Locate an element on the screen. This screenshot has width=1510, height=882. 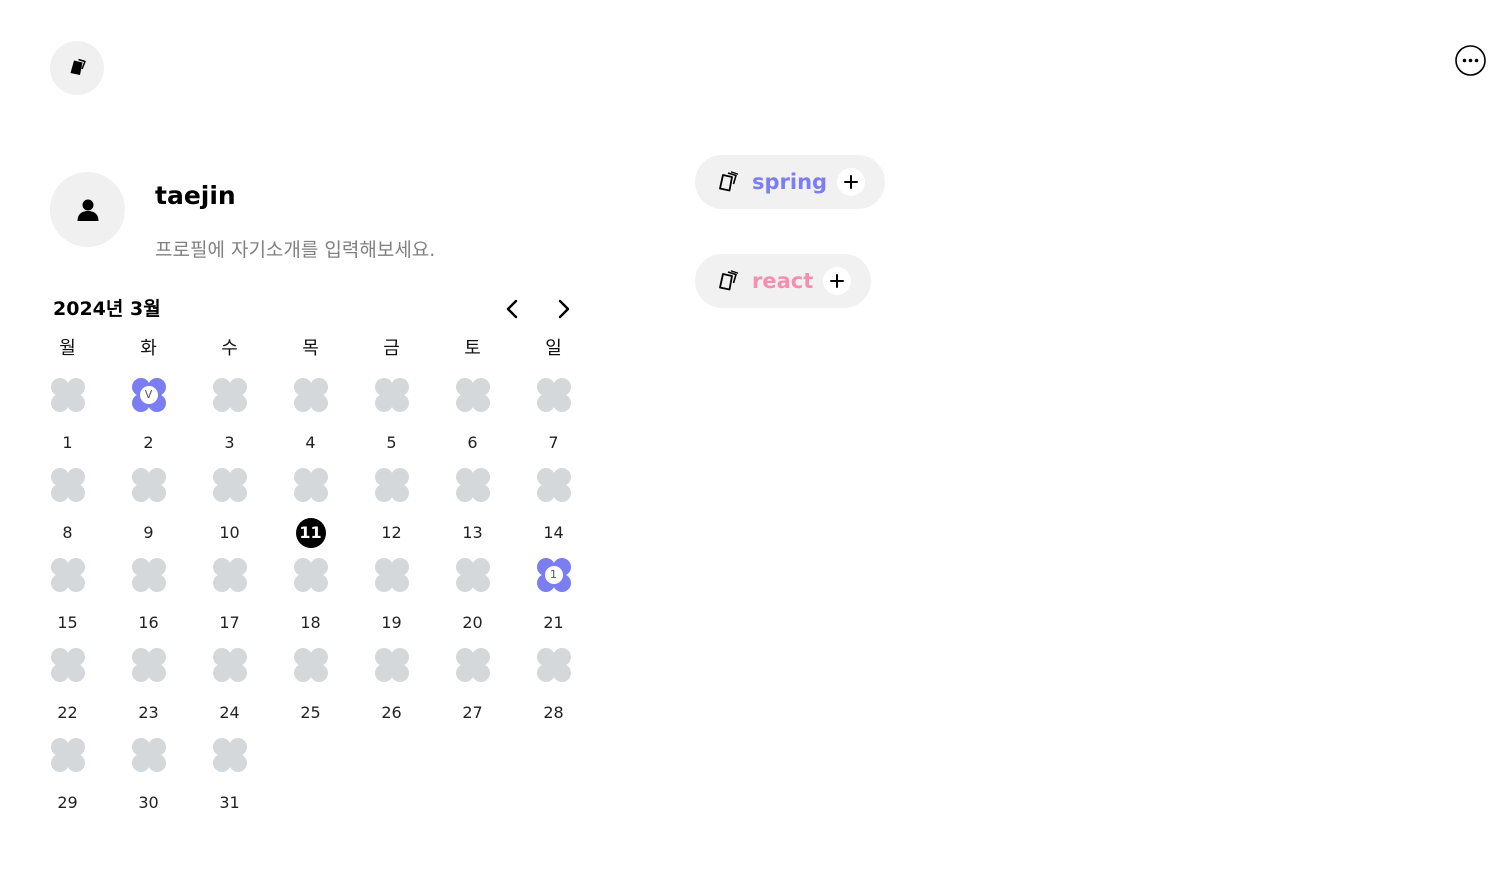
calendar-day: 31 is located at coordinates (229, 781).